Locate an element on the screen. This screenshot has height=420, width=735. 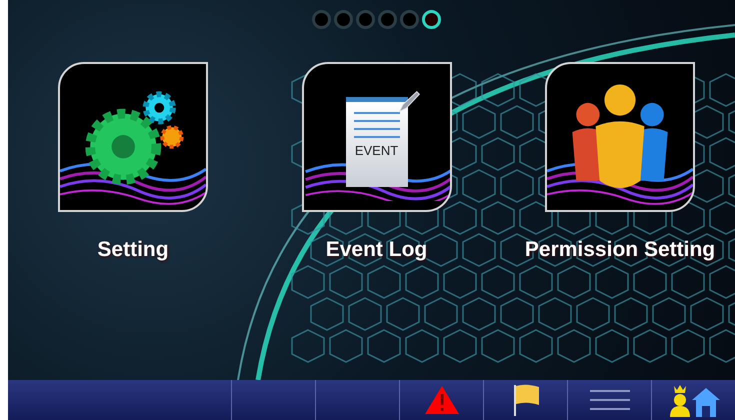
app-label: Setting is located at coordinates (133, 250).